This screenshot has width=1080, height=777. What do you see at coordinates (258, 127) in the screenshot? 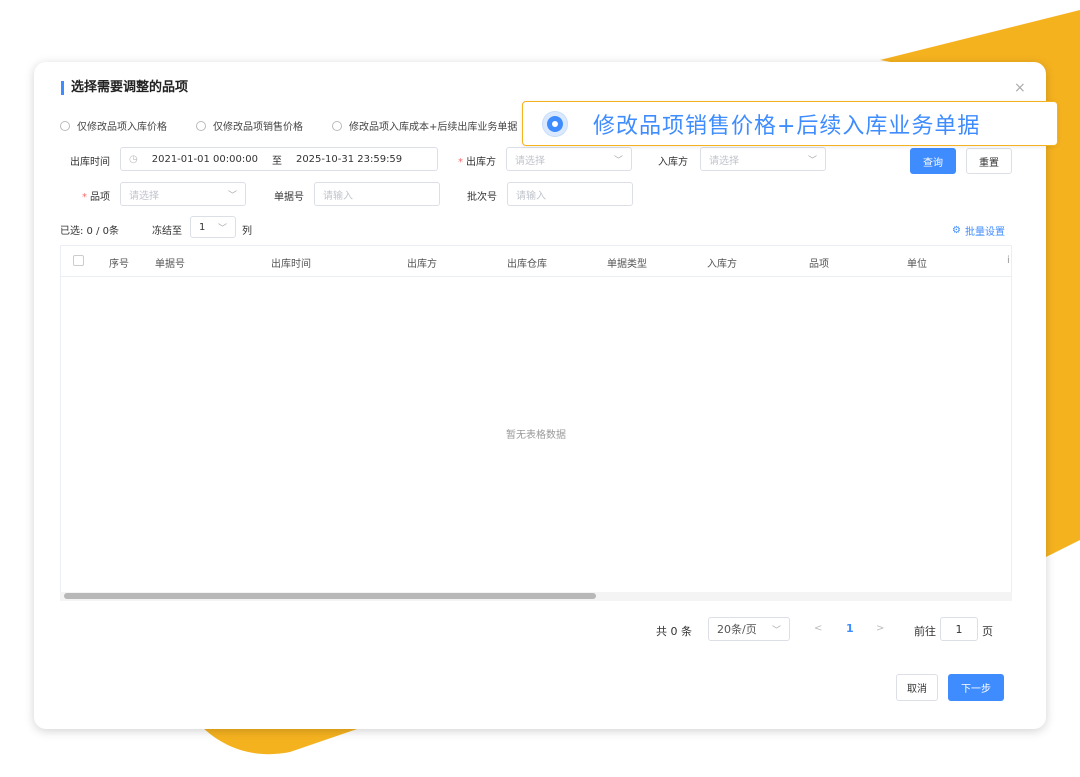
I see `radio-label: 仅修改品项销售价格` at bounding box center [258, 127].